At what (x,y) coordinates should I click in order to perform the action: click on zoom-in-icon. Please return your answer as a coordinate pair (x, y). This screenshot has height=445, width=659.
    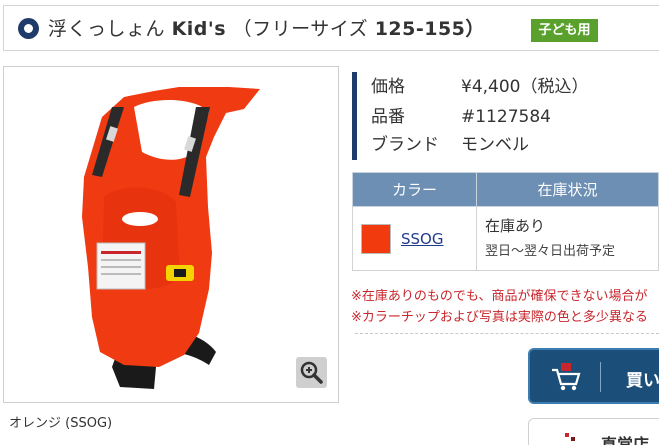
    Looking at the image, I should click on (311, 372).